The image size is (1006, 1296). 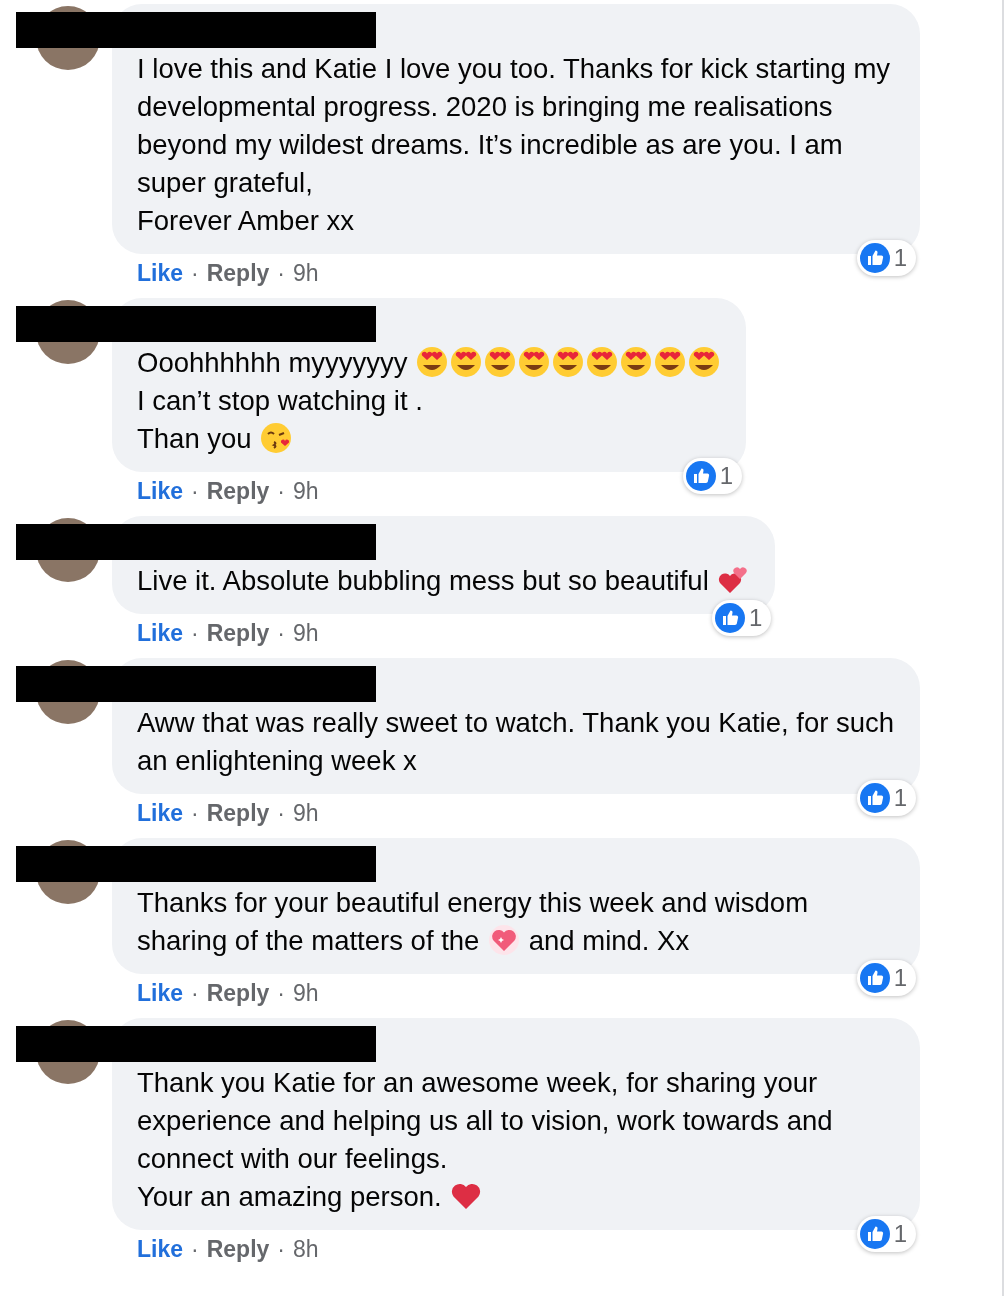 What do you see at coordinates (276, 438) in the screenshot?
I see `kissing-face-icon` at bounding box center [276, 438].